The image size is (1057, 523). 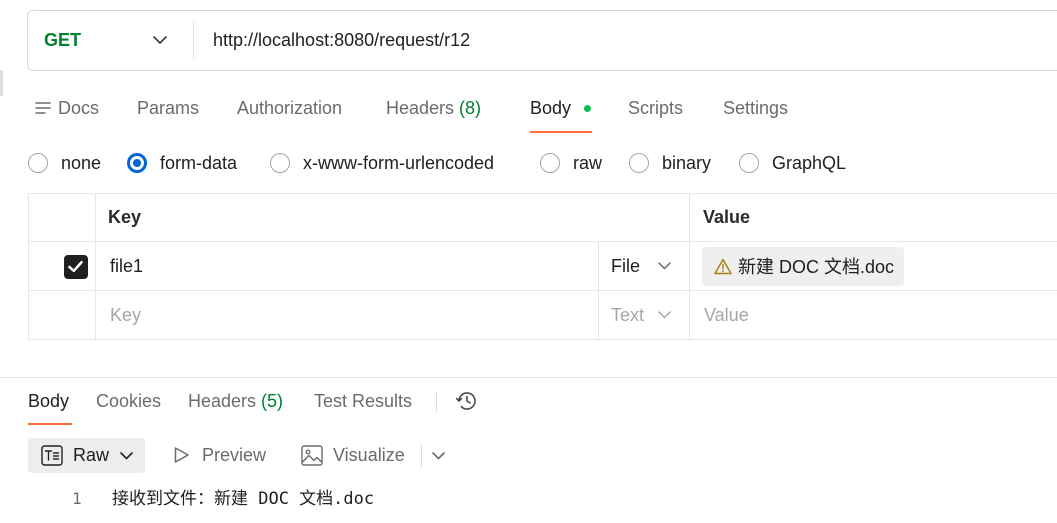 What do you see at coordinates (125, 217) in the screenshot?
I see `key-header-label: Key` at bounding box center [125, 217].